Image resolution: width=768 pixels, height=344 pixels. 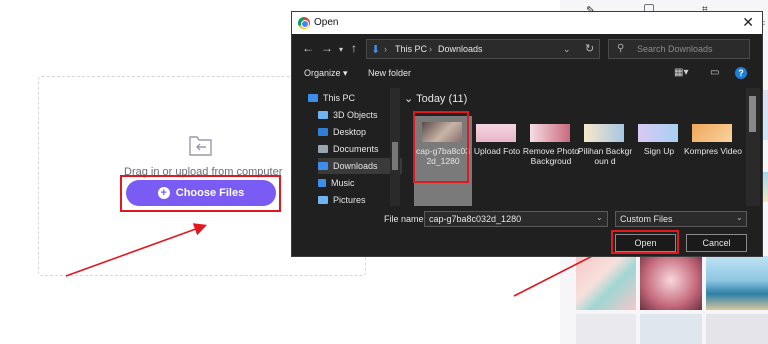 I want to click on arrow-to-choose-files, so click(x=136, y=250).